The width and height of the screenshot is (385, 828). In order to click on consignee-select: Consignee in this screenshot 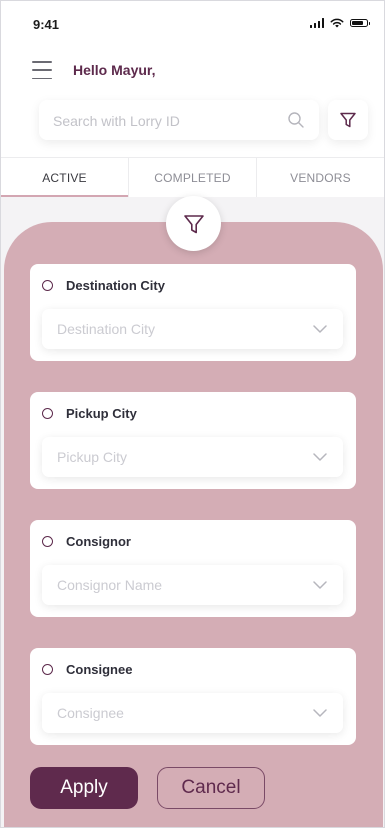, I will do `click(192, 713)`.